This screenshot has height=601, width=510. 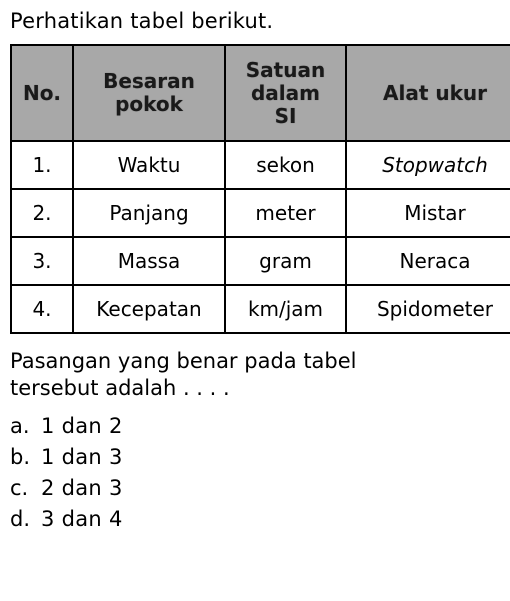 I want to click on header-cell-no: No., so click(x=42, y=93).